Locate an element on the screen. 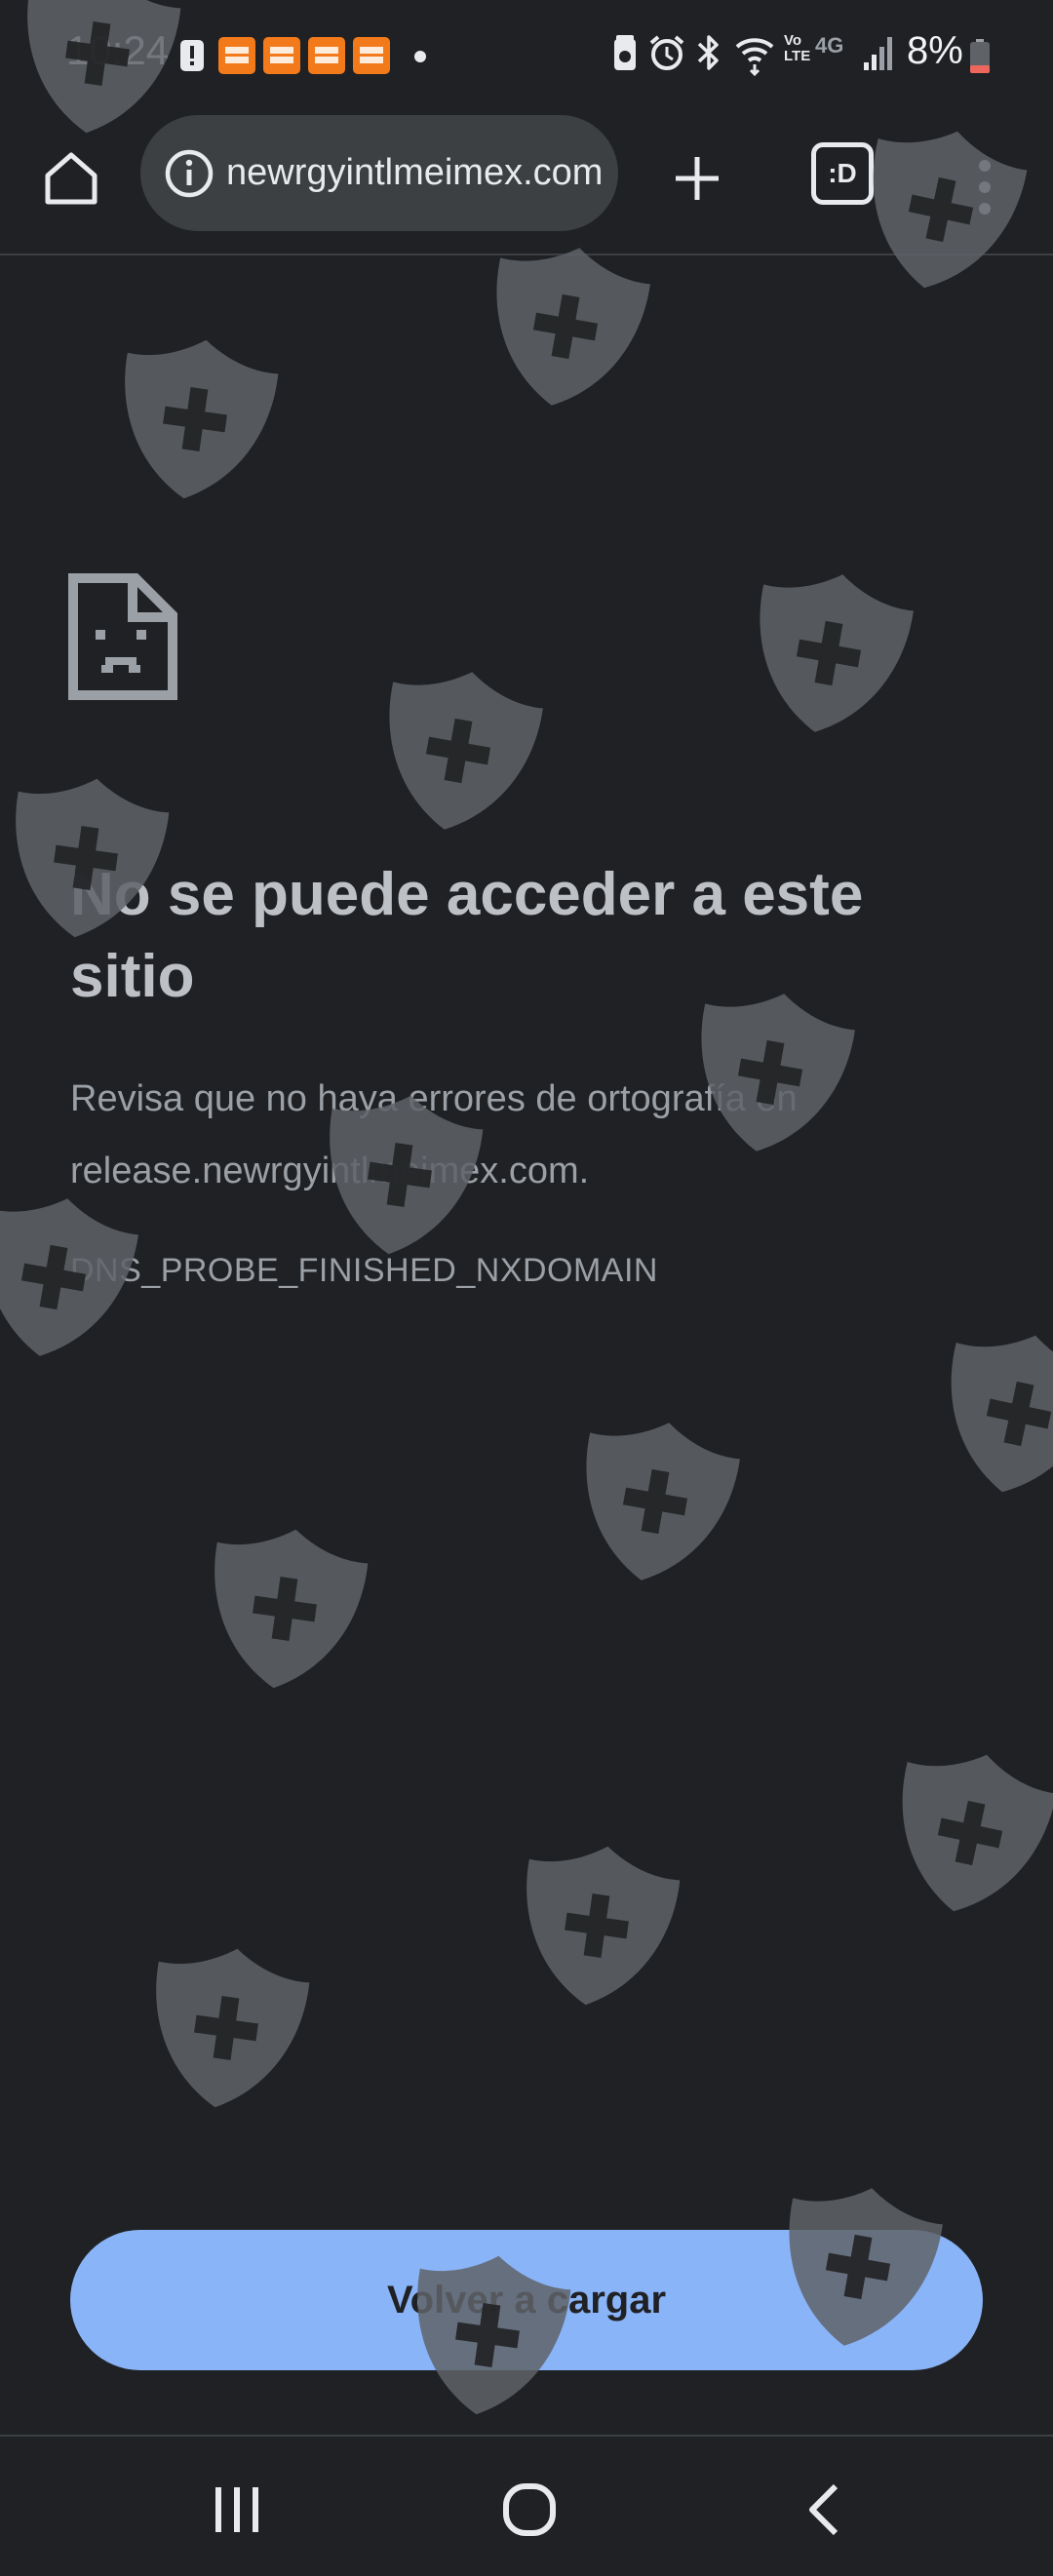 The width and height of the screenshot is (1053, 2576). error-code: DNS_PROBE_FINISHED_NXDOMAIN is located at coordinates (364, 1270).